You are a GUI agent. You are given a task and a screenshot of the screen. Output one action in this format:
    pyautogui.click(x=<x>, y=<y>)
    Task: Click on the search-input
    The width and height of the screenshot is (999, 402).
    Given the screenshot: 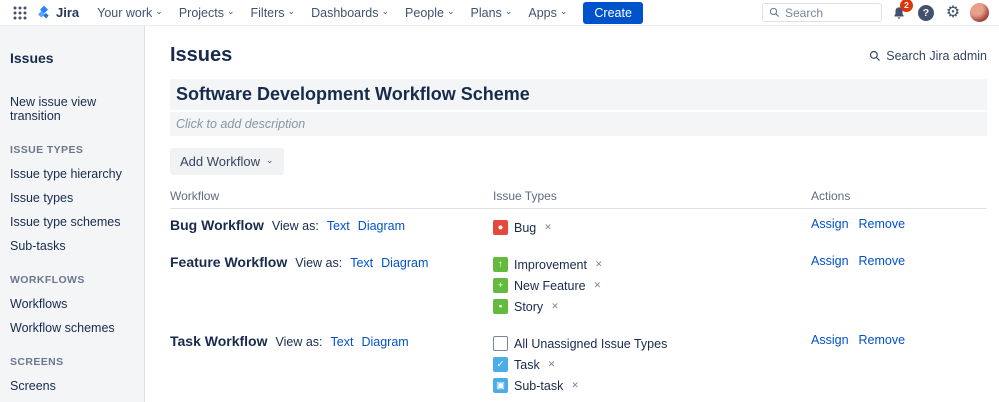 What is the action you would take?
    pyautogui.click(x=825, y=12)
    